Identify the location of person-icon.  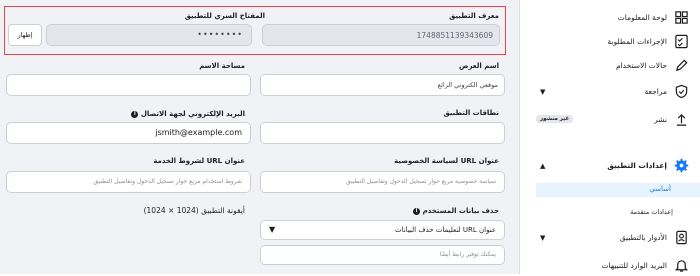
(681, 237).